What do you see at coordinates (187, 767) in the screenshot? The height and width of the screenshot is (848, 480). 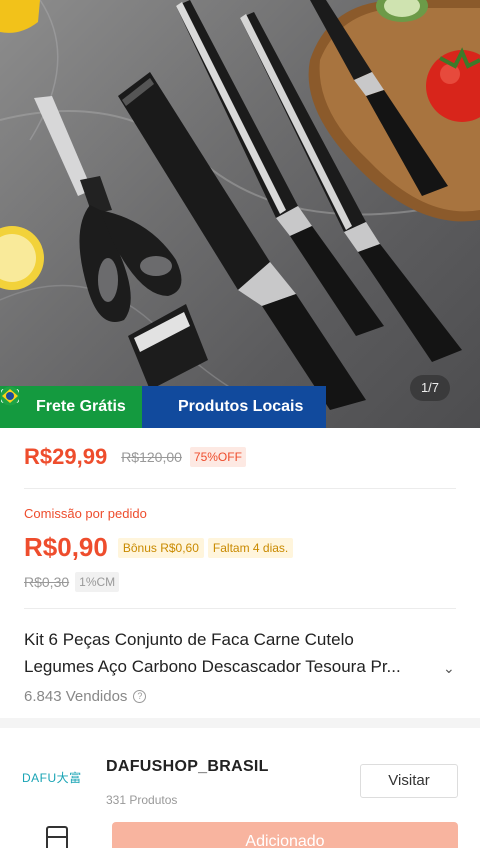 I see `shop-name: DAFUSHOP_BRASIL` at bounding box center [187, 767].